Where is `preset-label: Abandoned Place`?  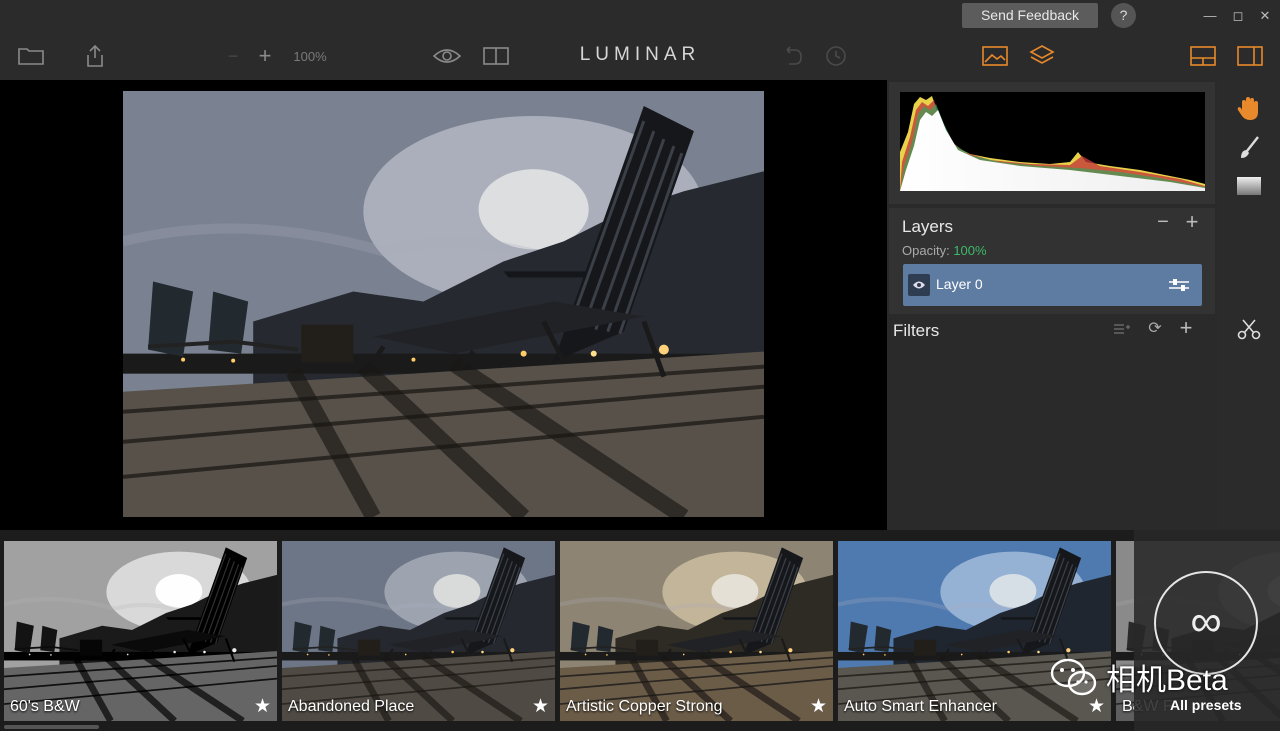 preset-label: Abandoned Place is located at coordinates (351, 706).